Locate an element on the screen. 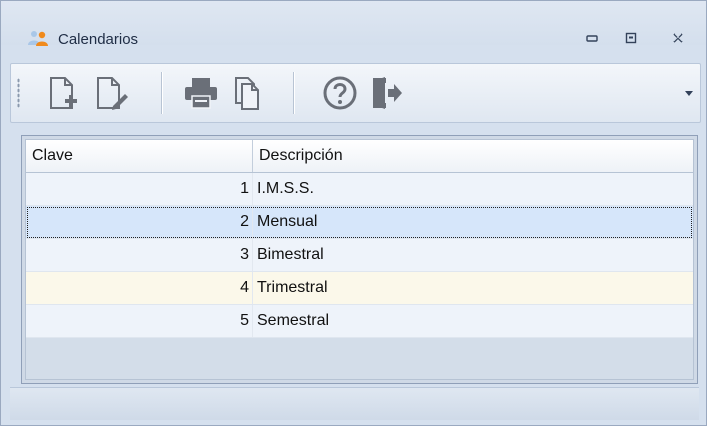 The height and width of the screenshot is (426, 707). cell-descripcion: Trimestral is located at coordinates (292, 287).